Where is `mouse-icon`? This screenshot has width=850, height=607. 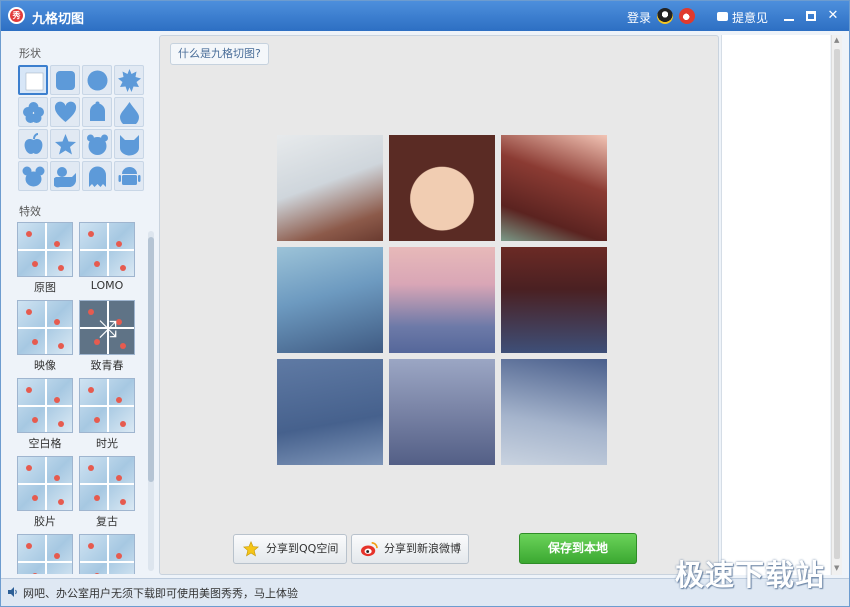 mouse-icon is located at coordinates (33, 176).